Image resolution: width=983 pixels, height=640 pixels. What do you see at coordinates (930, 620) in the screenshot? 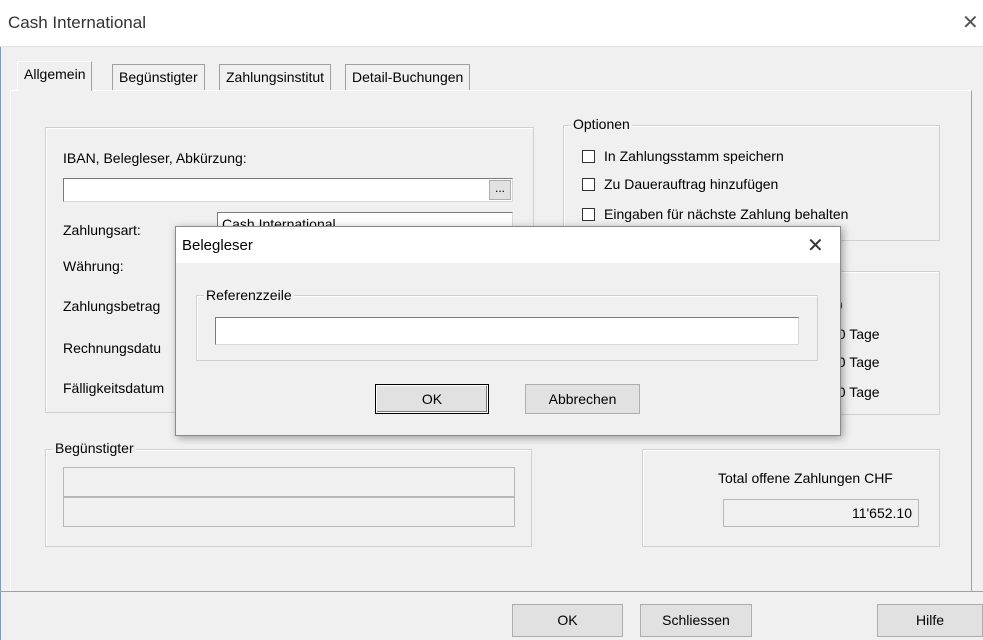
I see `help-button: Hilfe` at bounding box center [930, 620].